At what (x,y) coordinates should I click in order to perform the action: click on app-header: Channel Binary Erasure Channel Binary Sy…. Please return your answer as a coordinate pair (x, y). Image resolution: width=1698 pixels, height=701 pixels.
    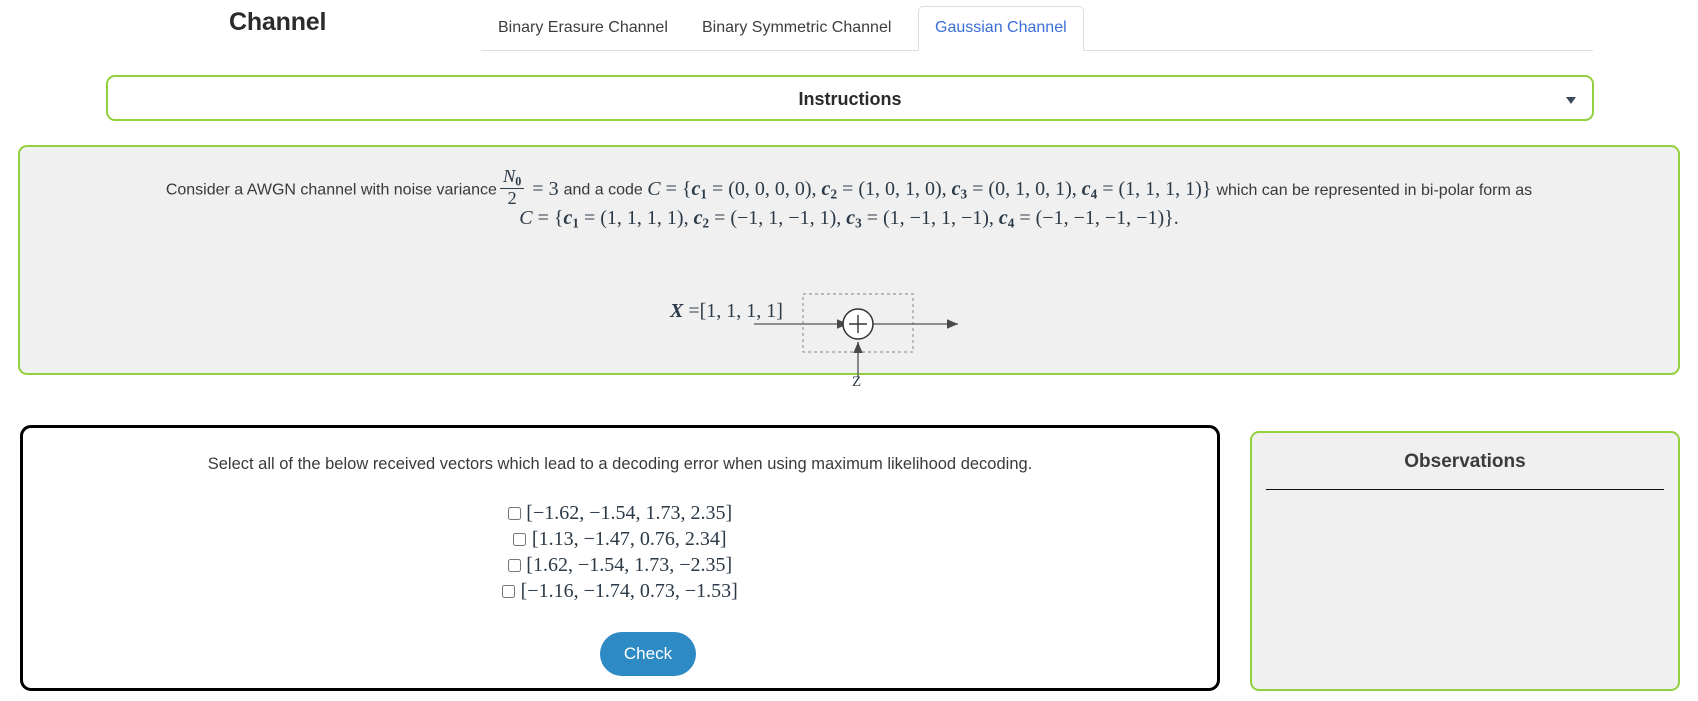
    Looking at the image, I should click on (849, 26).